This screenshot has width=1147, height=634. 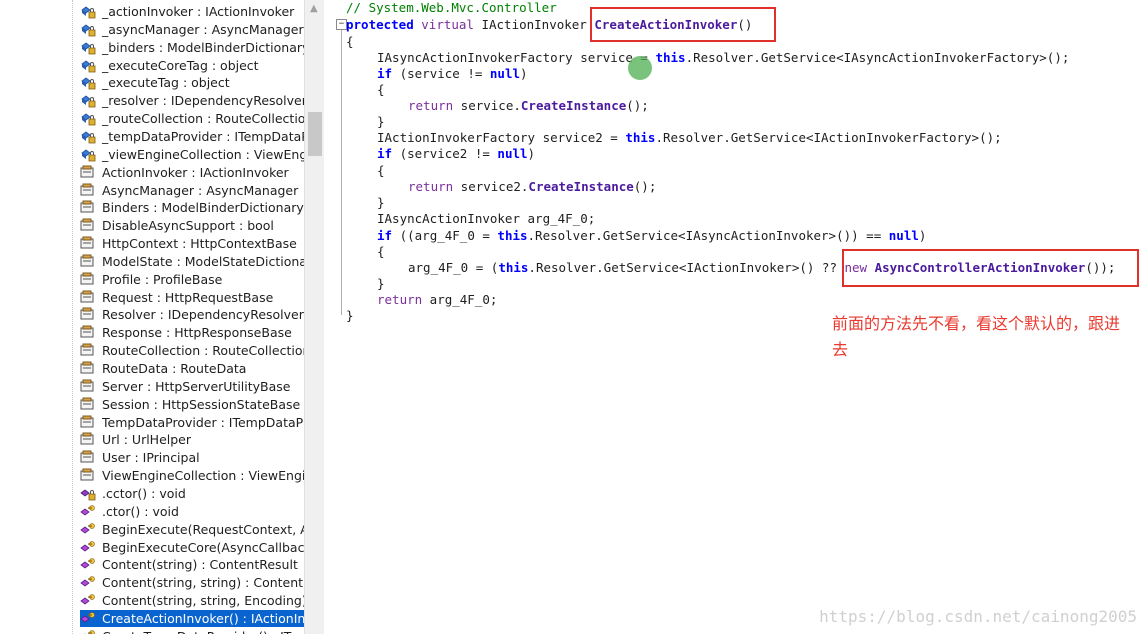 What do you see at coordinates (192, 136) in the screenshot?
I see `tree-item: _tempDataProvider : ITempDataProvider` at bounding box center [192, 136].